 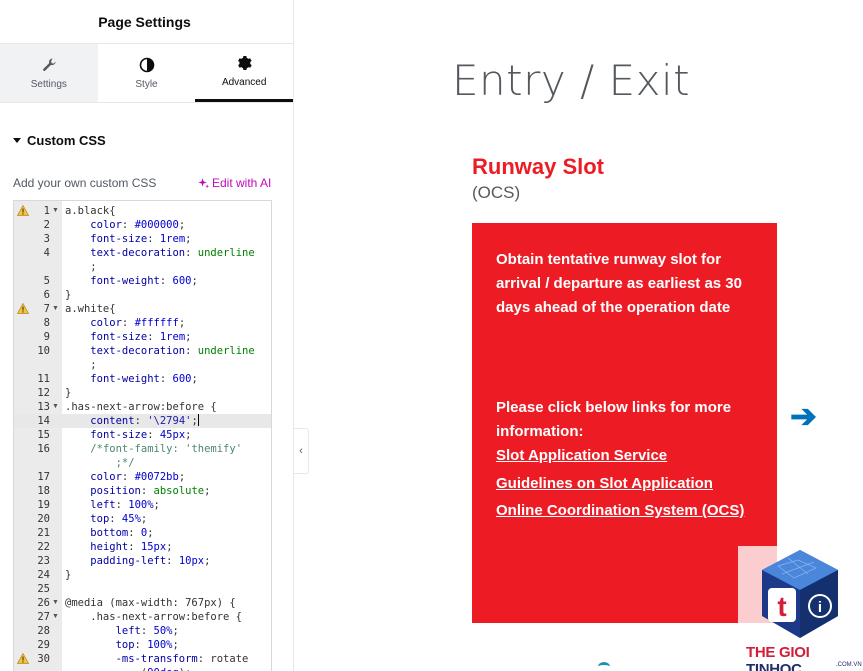 I want to click on code-line: 26 ▼ @media (max-width: 767px) {, so click(x=142, y=603).